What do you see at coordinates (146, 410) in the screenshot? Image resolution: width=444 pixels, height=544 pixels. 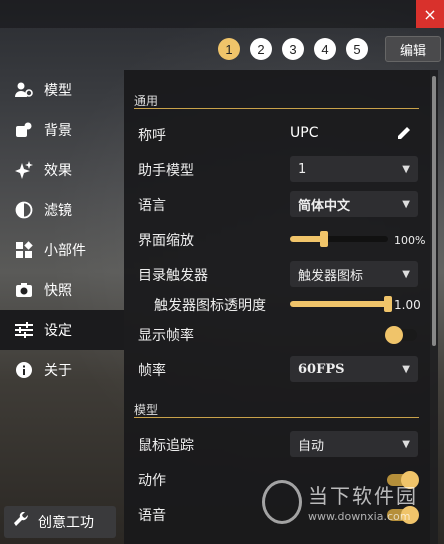 I see `section-model-title: 模型` at bounding box center [146, 410].